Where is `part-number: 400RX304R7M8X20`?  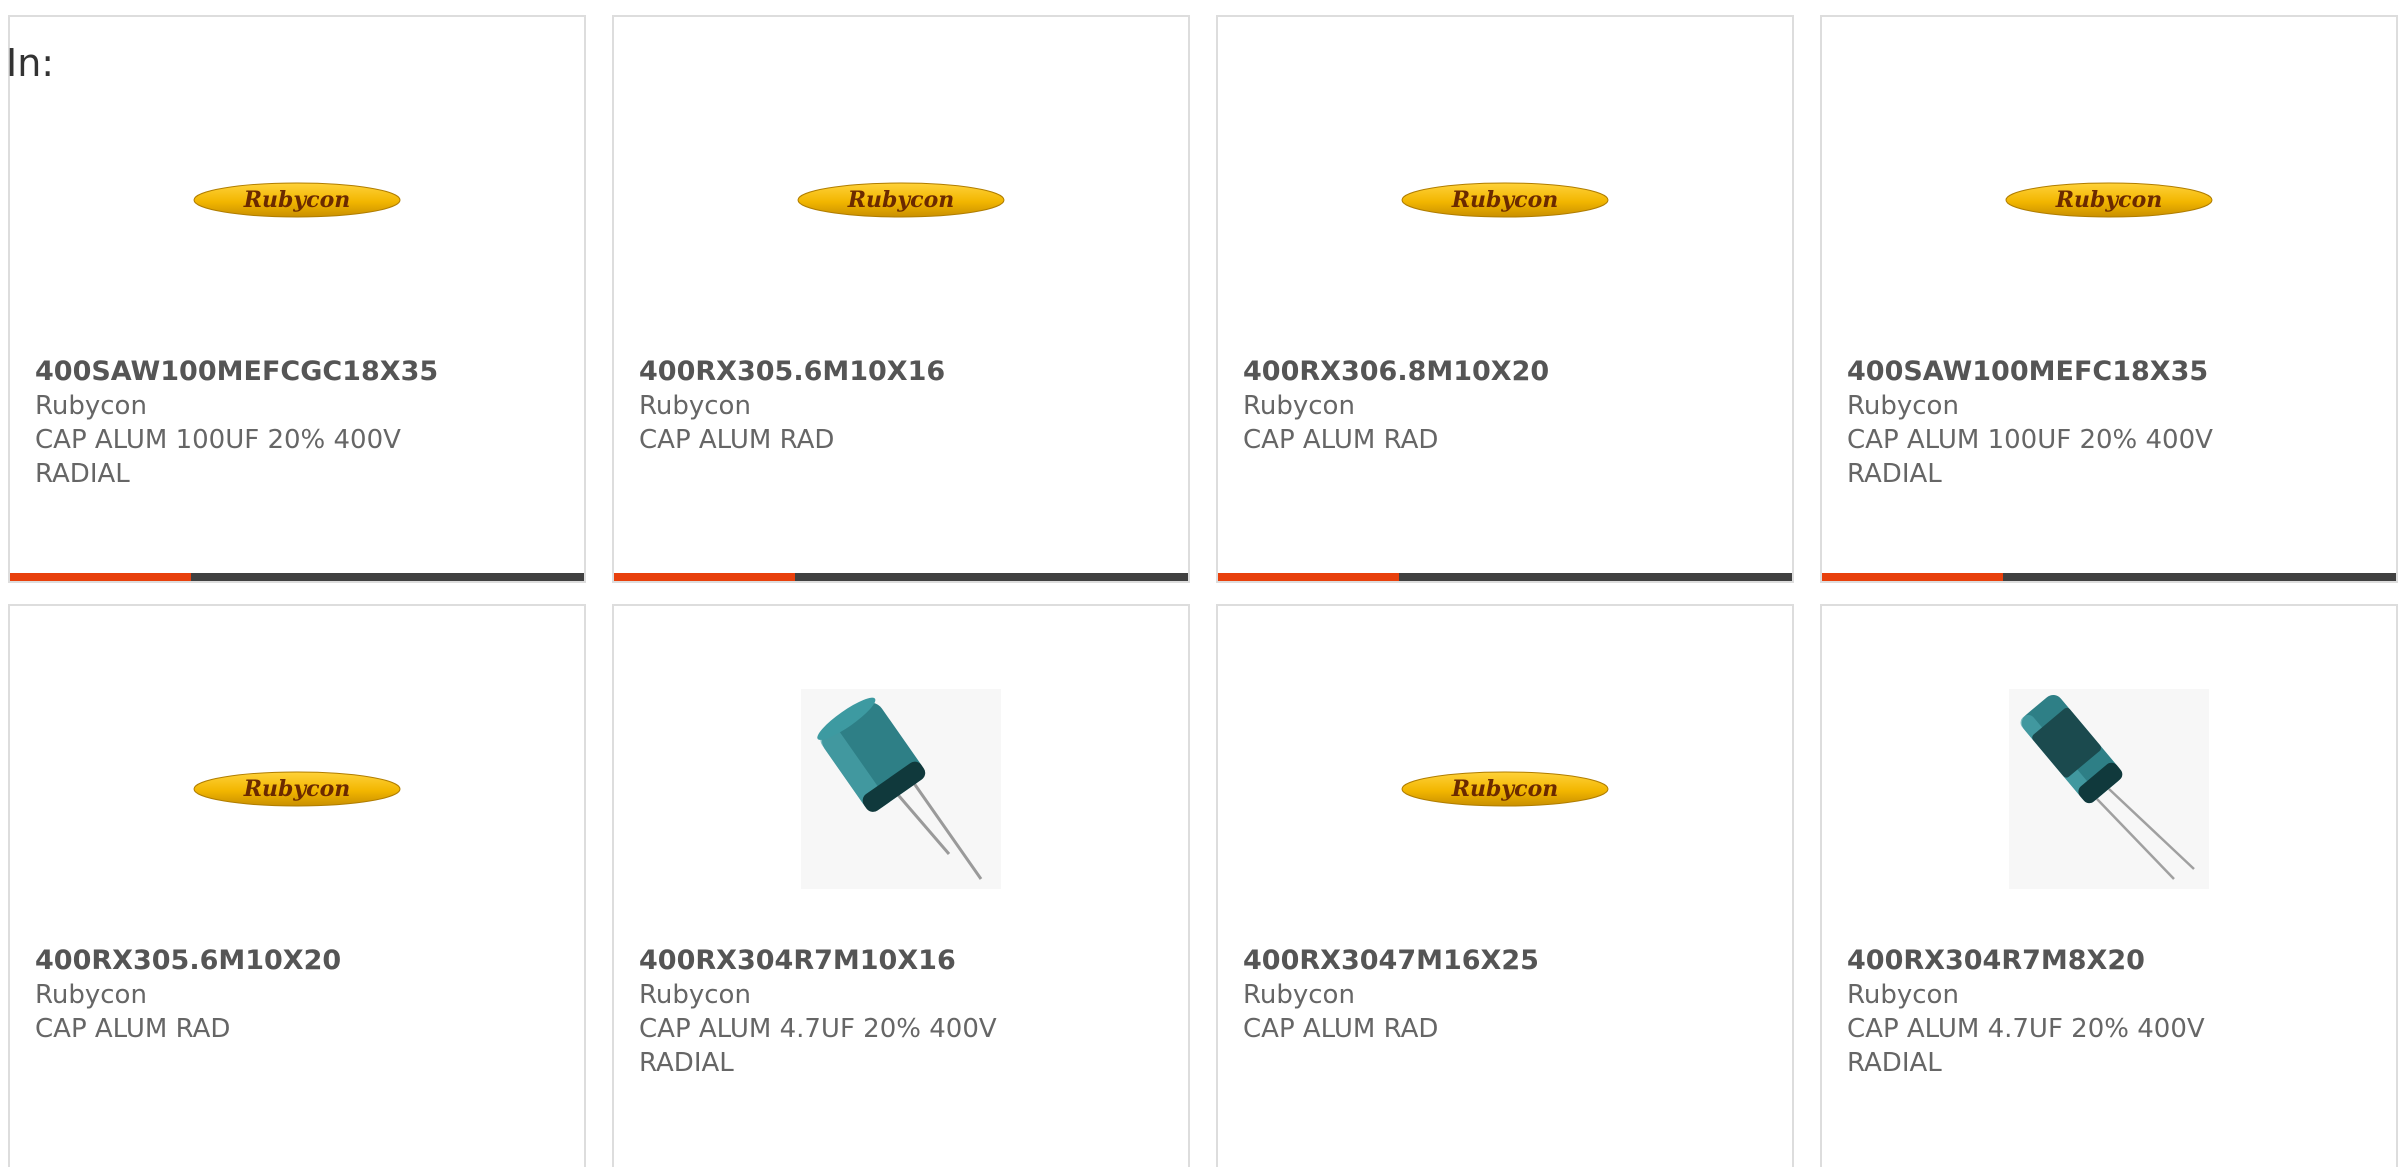
part-number: 400RX304R7M8X20 is located at coordinates (2111, 961).